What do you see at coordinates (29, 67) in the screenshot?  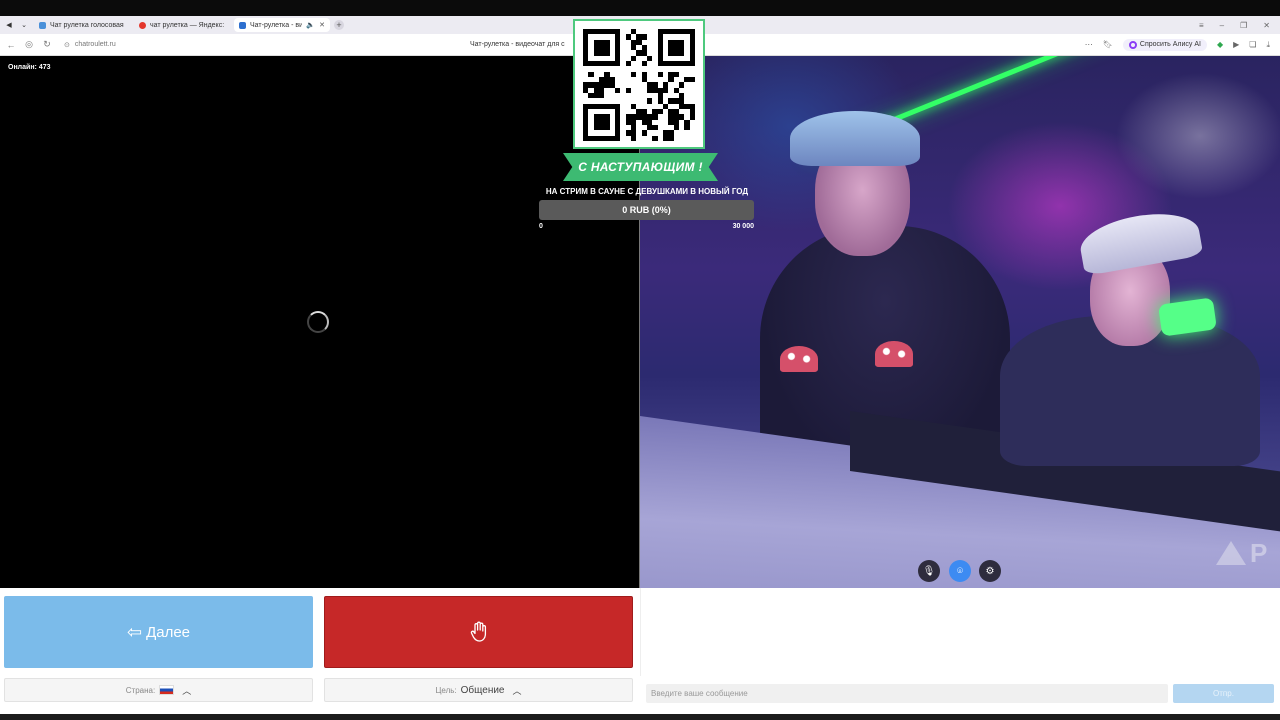 I see `online-counter: Онлайн: 473` at bounding box center [29, 67].